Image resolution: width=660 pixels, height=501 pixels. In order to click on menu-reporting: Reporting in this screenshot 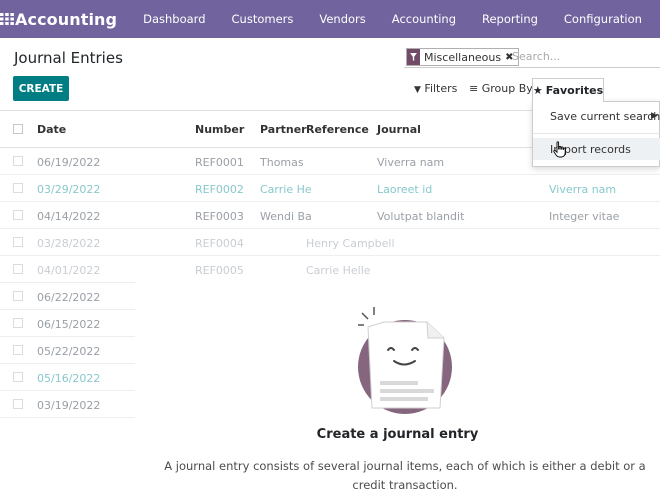, I will do `click(510, 19)`.